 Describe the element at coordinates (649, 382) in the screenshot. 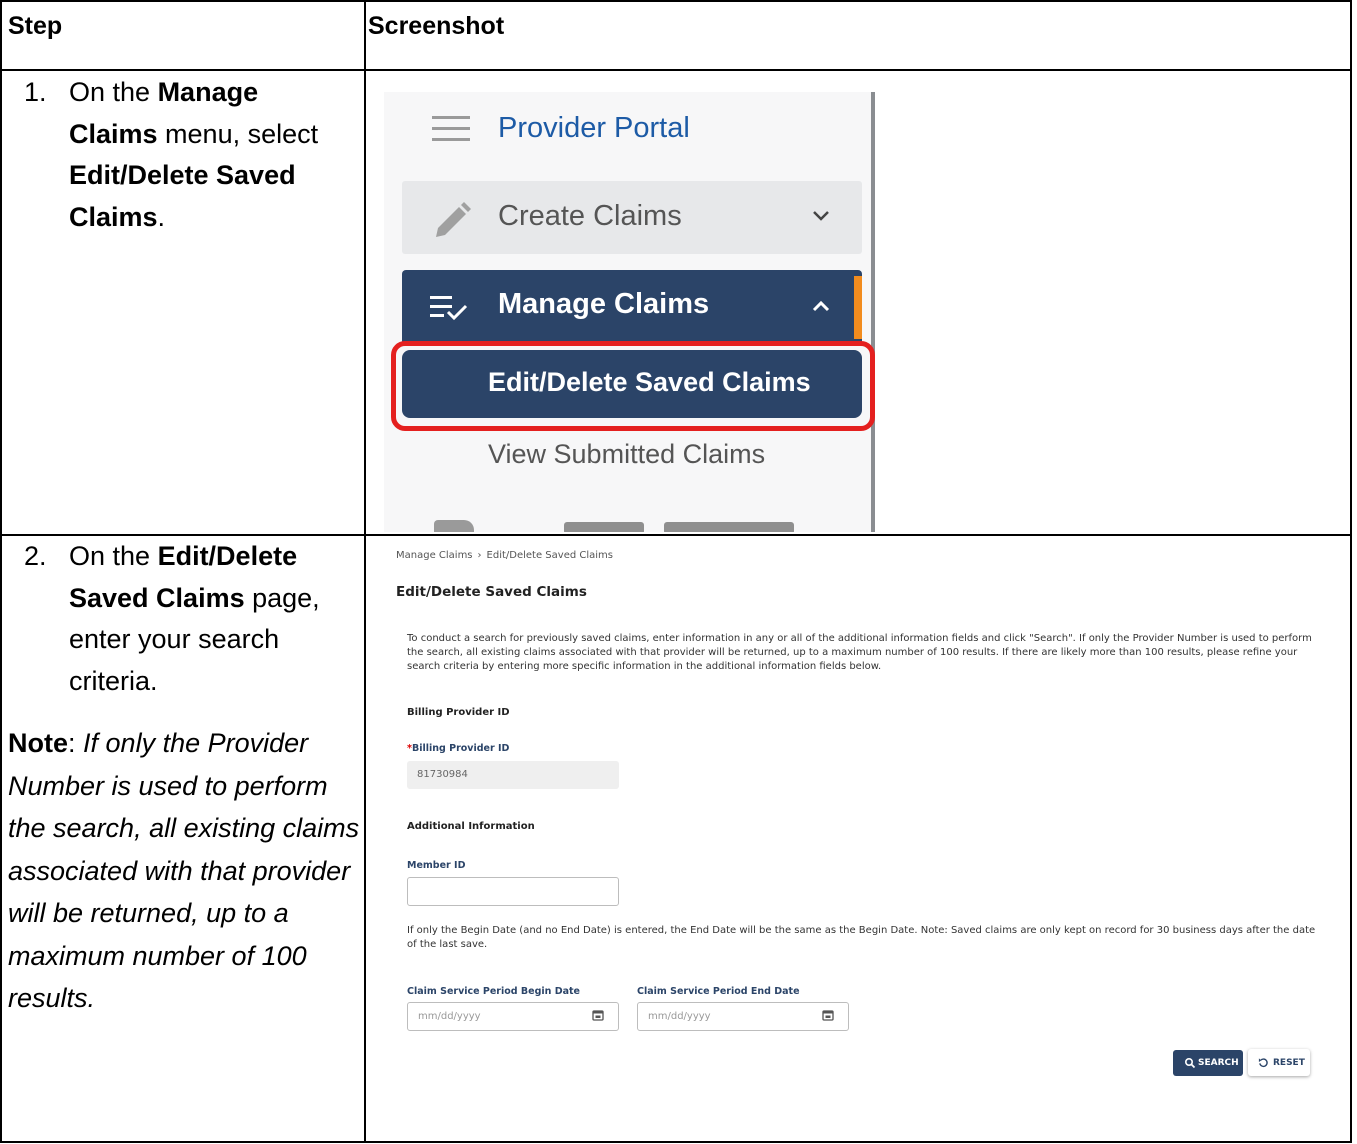

I see `sidebar-item-label: Edit/Delete Saved Claims` at that location.